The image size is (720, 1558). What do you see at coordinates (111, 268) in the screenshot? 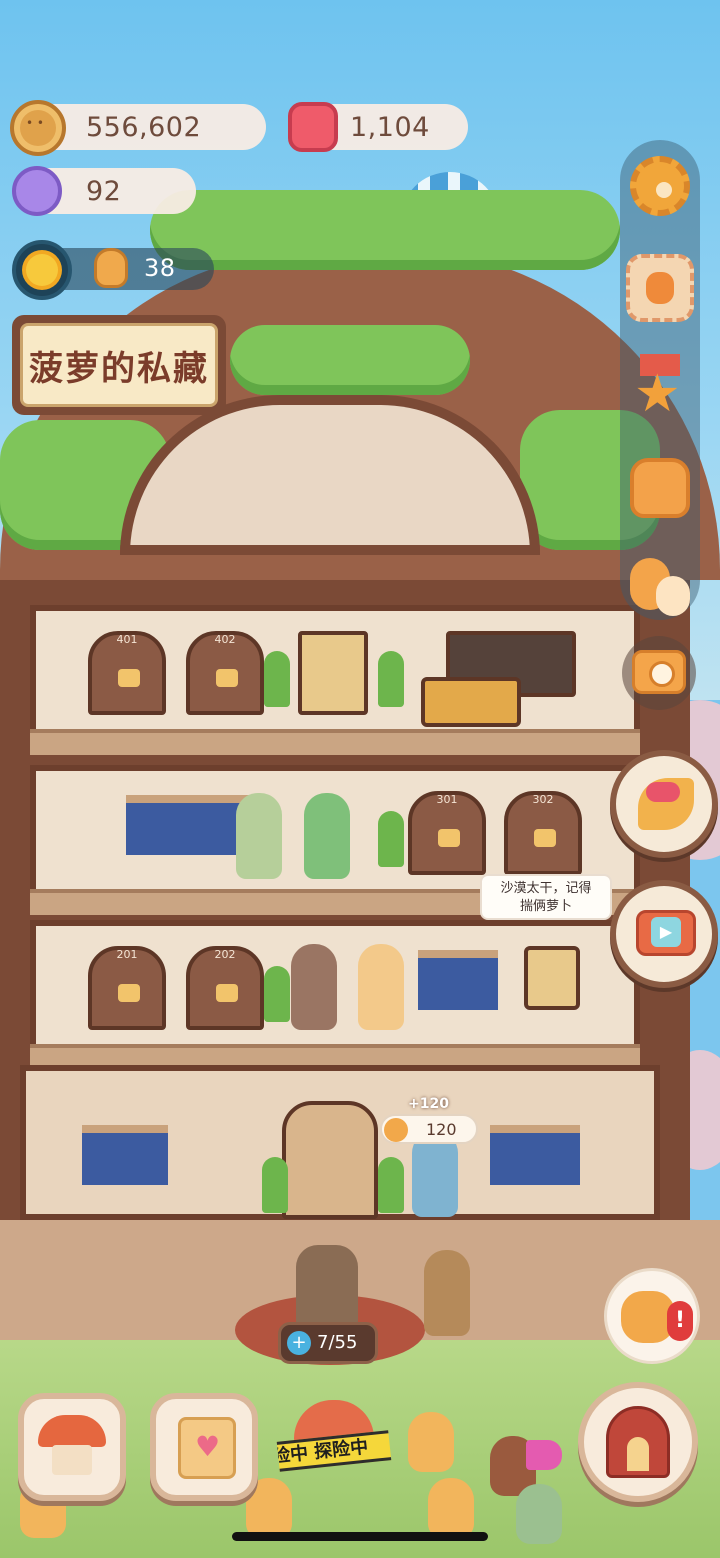
I see `cookie-worker-icon` at bounding box center [111, 268].